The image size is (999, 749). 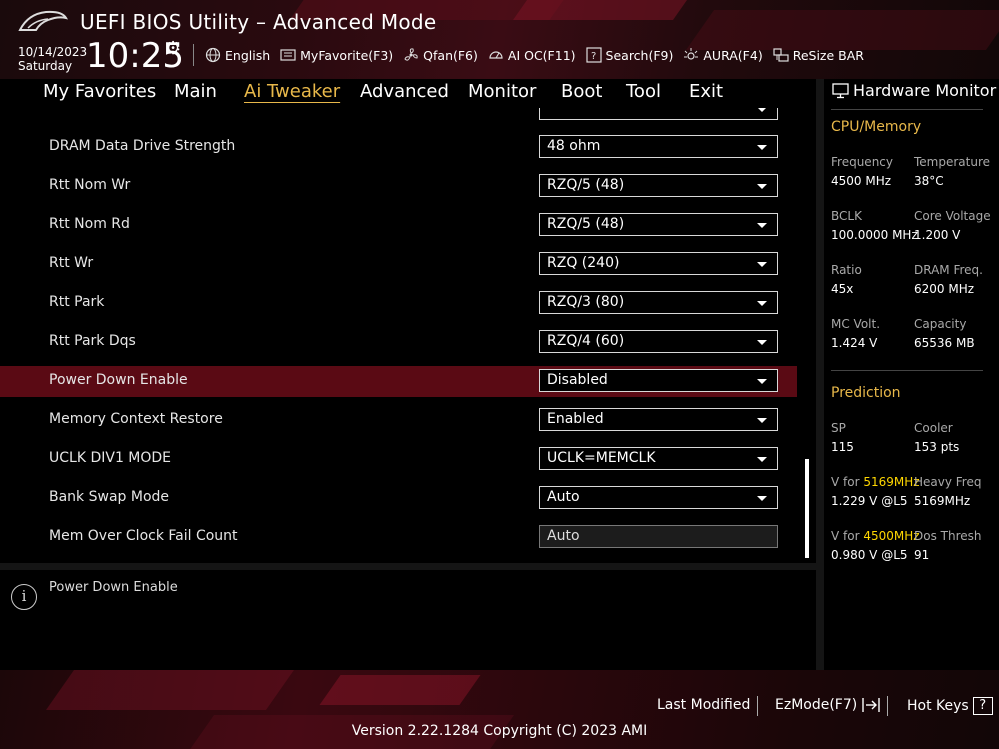 I want to click on ratio-label: Ratio, so click(x=846, y=270).